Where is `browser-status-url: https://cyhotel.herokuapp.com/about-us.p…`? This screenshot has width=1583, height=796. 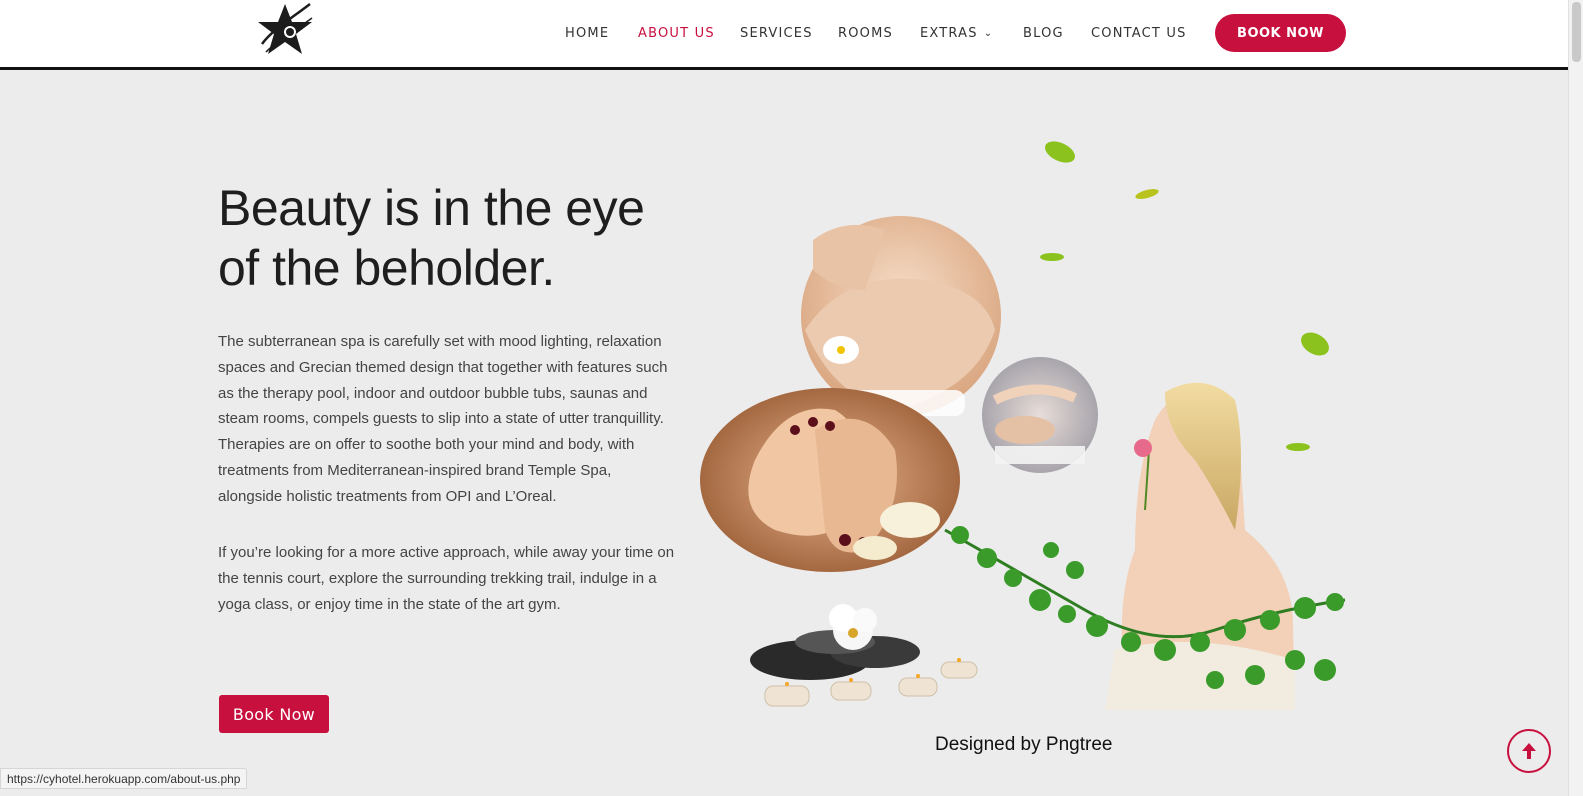
browser-status-url: https://cyhotel.herokuapp.com/about-us.p… is located at coordinates (124, 778).